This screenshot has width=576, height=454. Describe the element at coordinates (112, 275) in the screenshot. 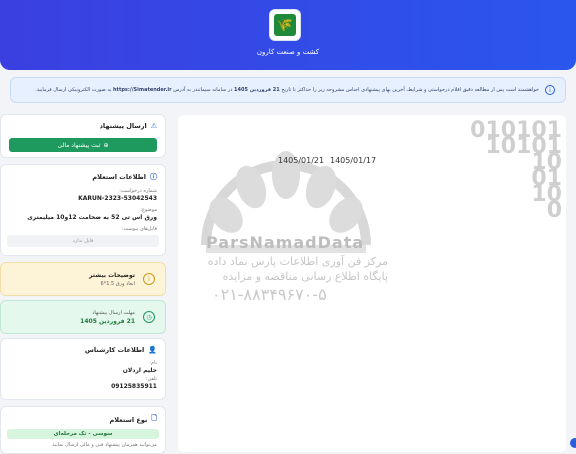

I see `more-info-title: توضیحات بیشتر` at that location.